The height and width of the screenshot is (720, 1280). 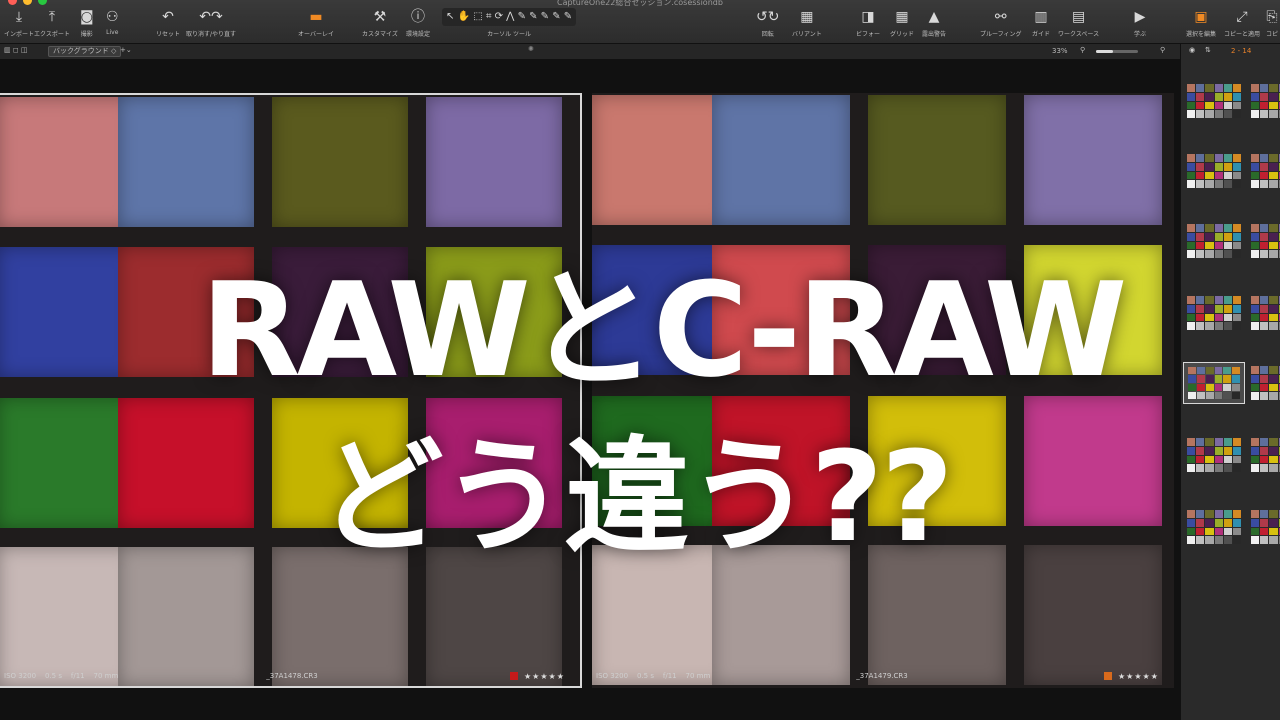 I want to click on zoom-in-icon: ⚲, so click(x=1162, y=50).